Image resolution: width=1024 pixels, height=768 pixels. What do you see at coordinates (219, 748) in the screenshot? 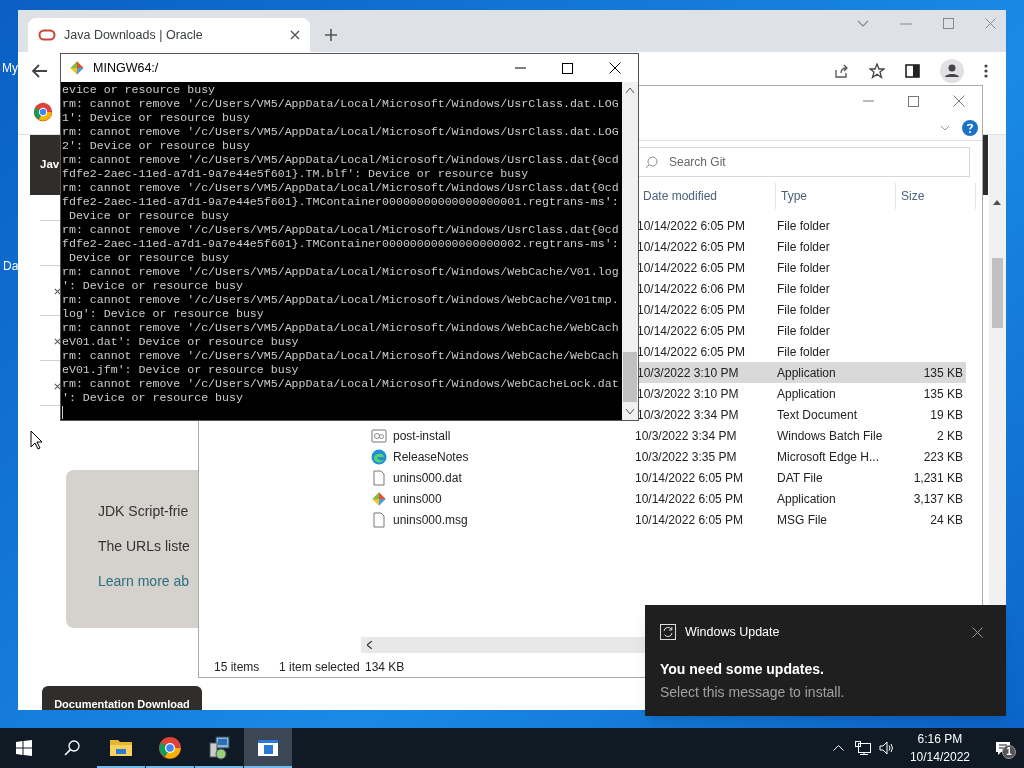
I see `installer-icon` at bounding box center [219, 748].